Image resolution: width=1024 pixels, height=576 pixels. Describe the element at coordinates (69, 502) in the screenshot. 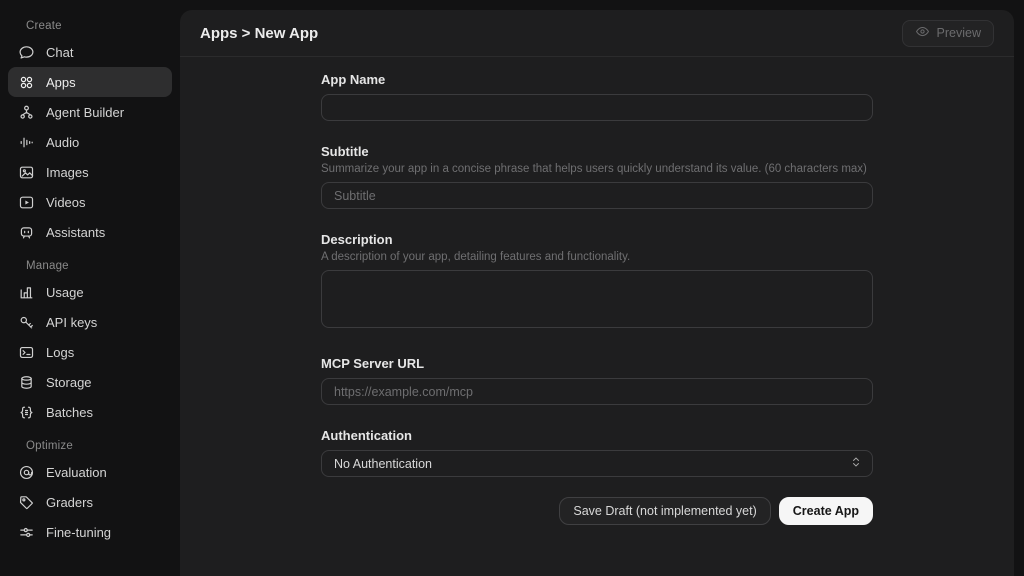

I see `sidebar-item-label: Graders` at that location.